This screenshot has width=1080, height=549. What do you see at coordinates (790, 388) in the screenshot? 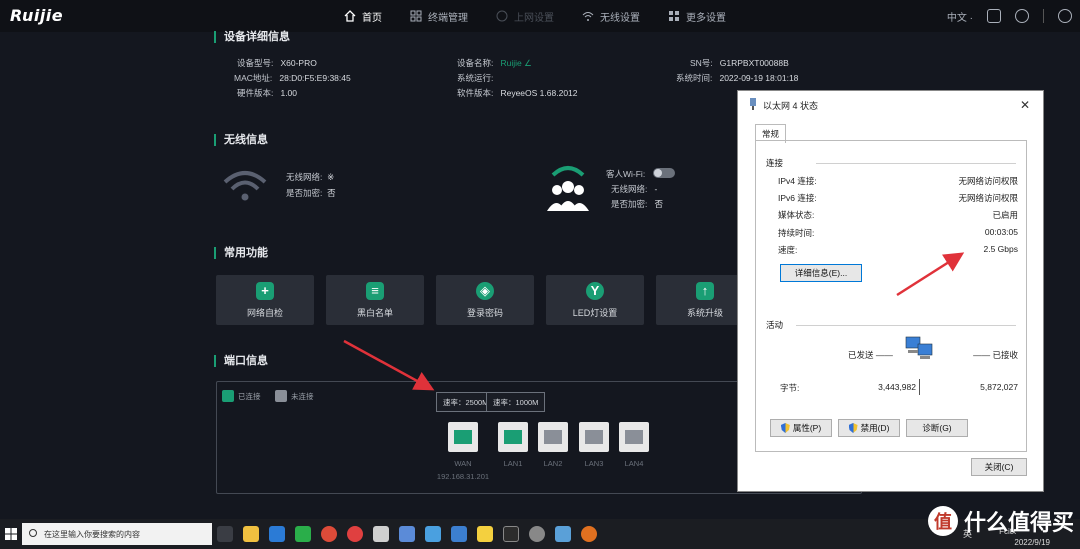
I see `bytes-label: 字节:` at bounding box center [790, 388].